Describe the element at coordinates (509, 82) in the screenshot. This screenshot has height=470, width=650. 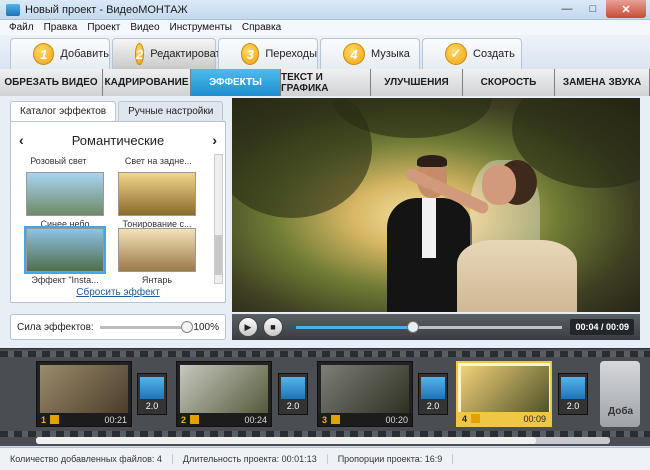
I see `tab-speed: СКОРОСТЬ` at that location.